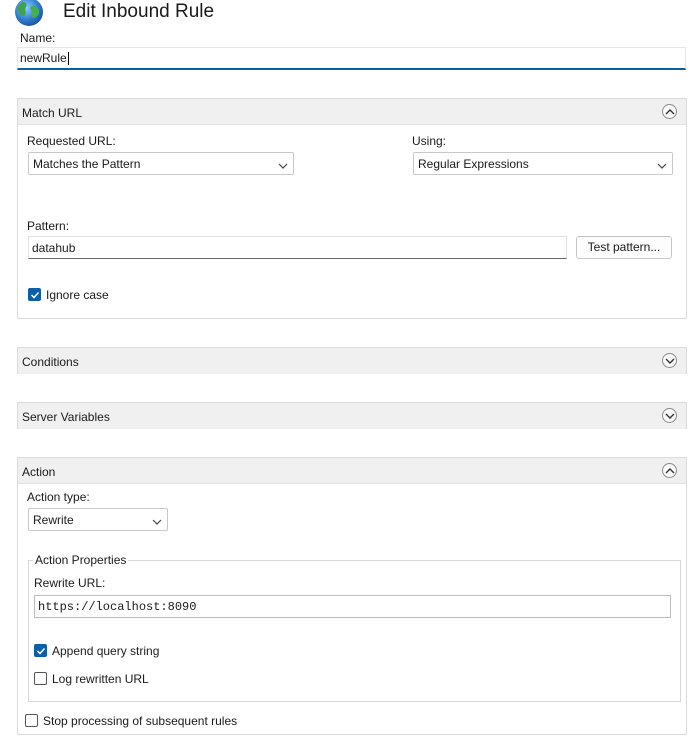 This screenshot has height=741, width=697. What do you see at coordinates (52, 113) in the screenshot?
I see `match-url-title: Match URL` at bounding box center [52, 113].